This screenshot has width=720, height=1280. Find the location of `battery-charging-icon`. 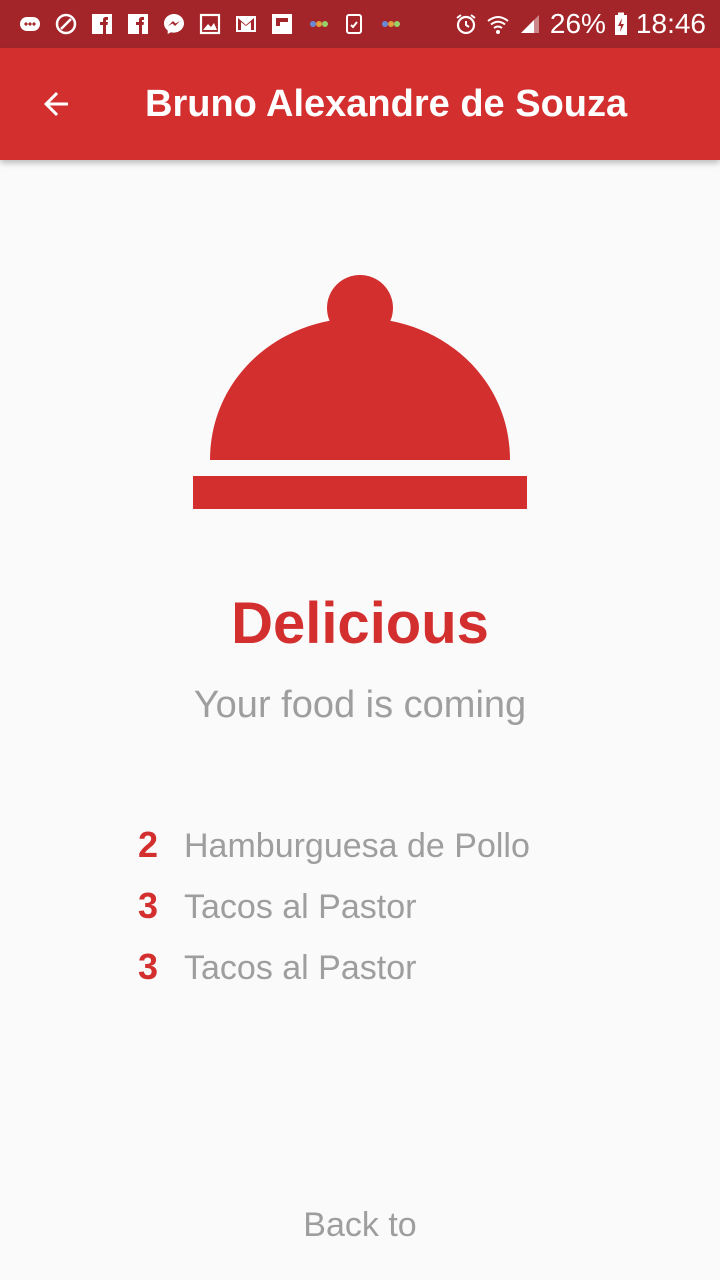

battery-charging-icon is located at coordinates (621, 24).